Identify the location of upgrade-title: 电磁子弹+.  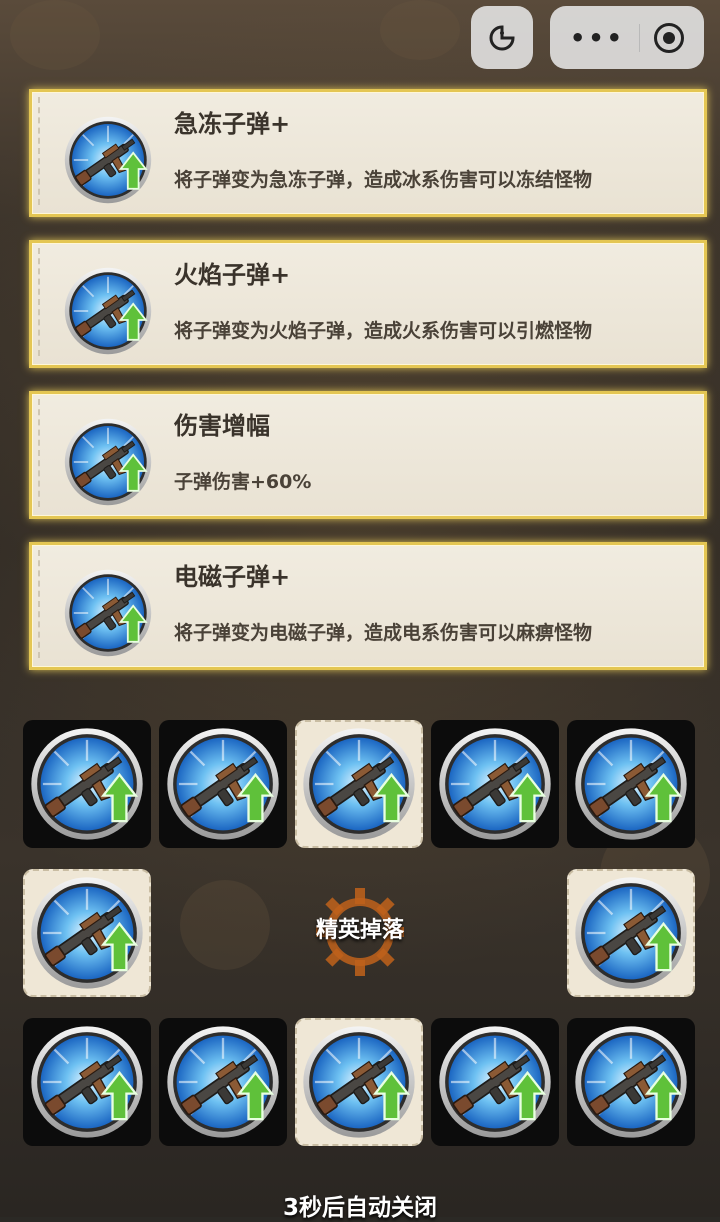
(232, 577).